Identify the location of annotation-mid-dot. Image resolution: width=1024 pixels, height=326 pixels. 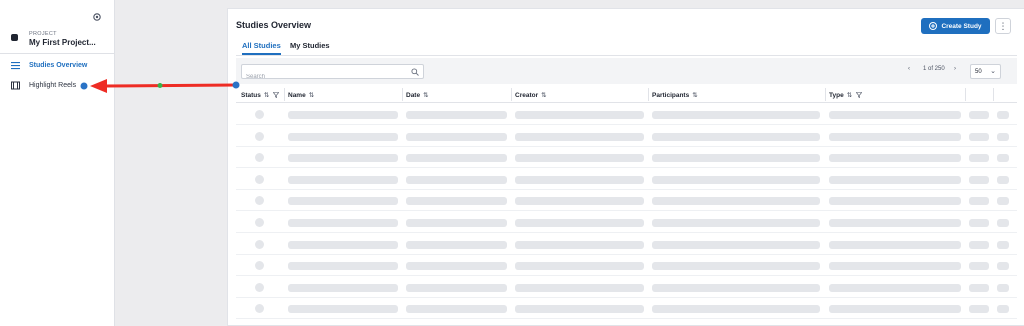
(160, 85).